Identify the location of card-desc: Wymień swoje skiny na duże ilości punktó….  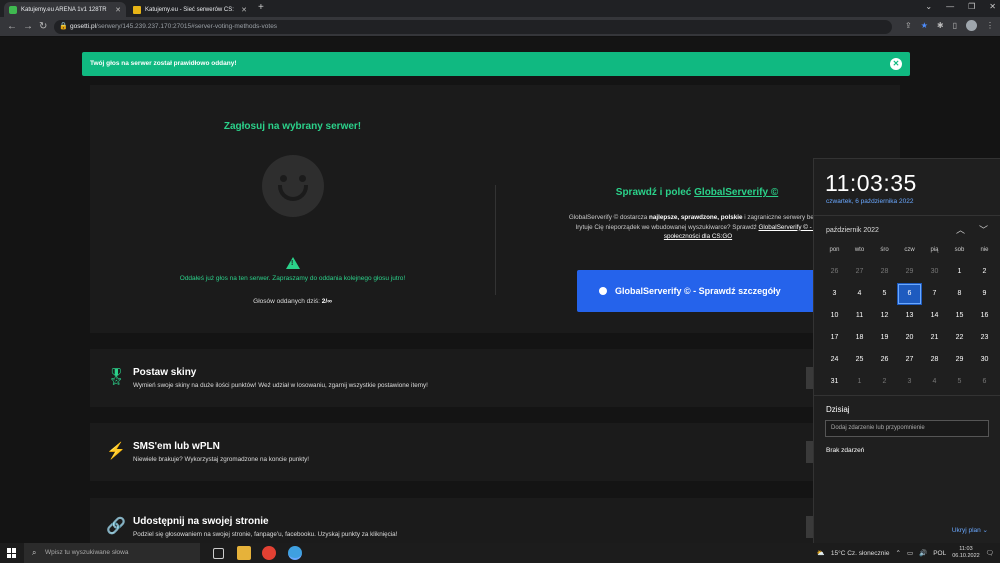
(280, 385).